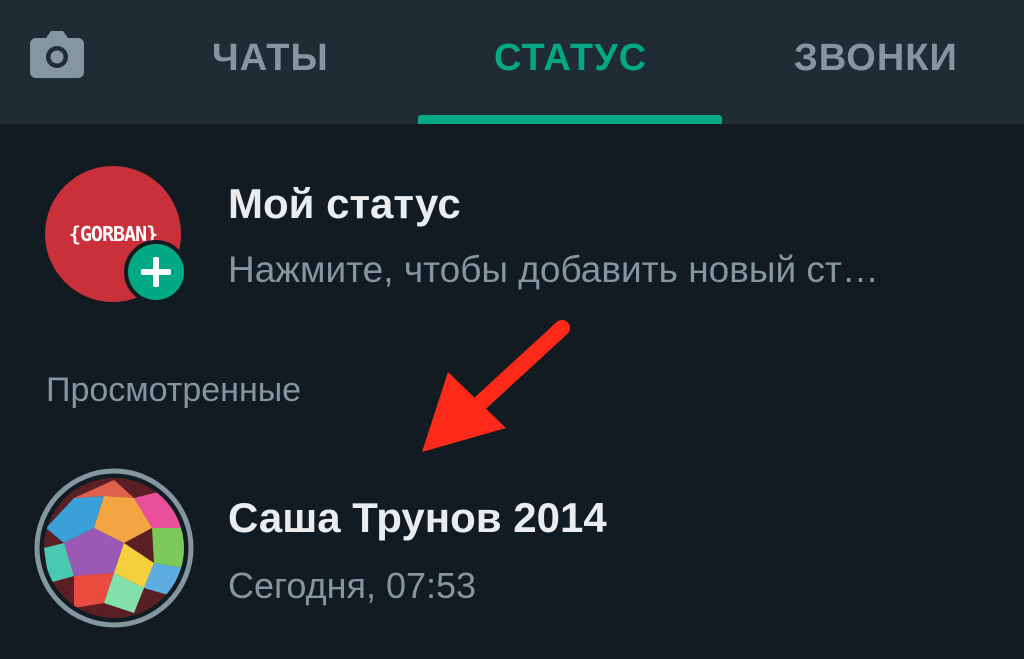  I want to click on status-timestamp: Сегодня, 07:53, so click(352, 585).